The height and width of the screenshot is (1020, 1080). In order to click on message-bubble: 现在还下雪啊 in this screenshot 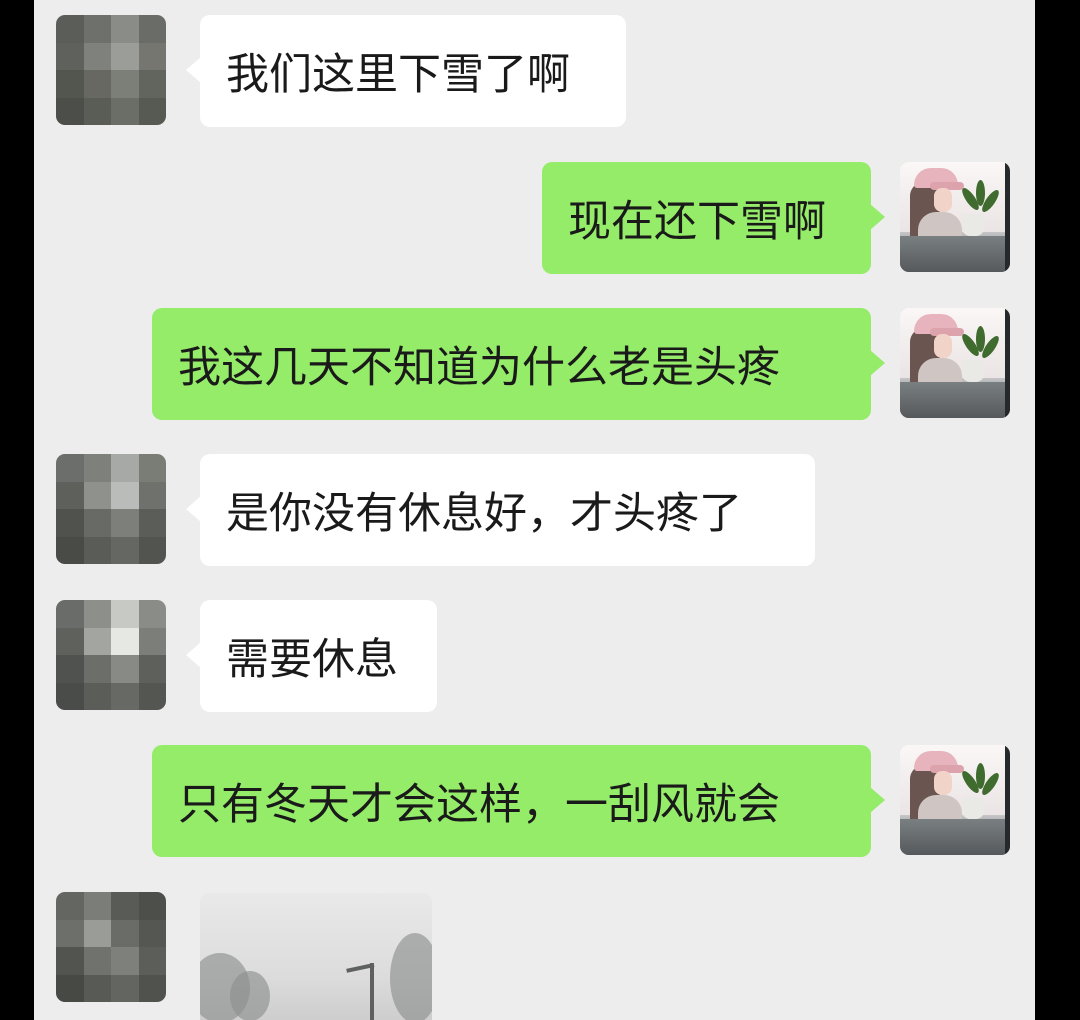, I will do `click(713, 218)`.